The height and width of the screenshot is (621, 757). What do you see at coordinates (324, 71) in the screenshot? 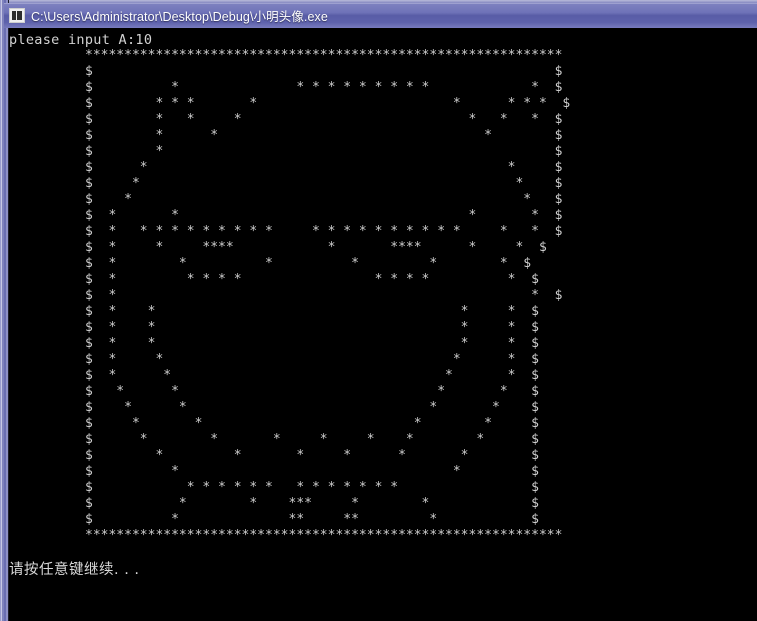
I see `ascii-art-row: $ $` at bounding box center [324, 71].